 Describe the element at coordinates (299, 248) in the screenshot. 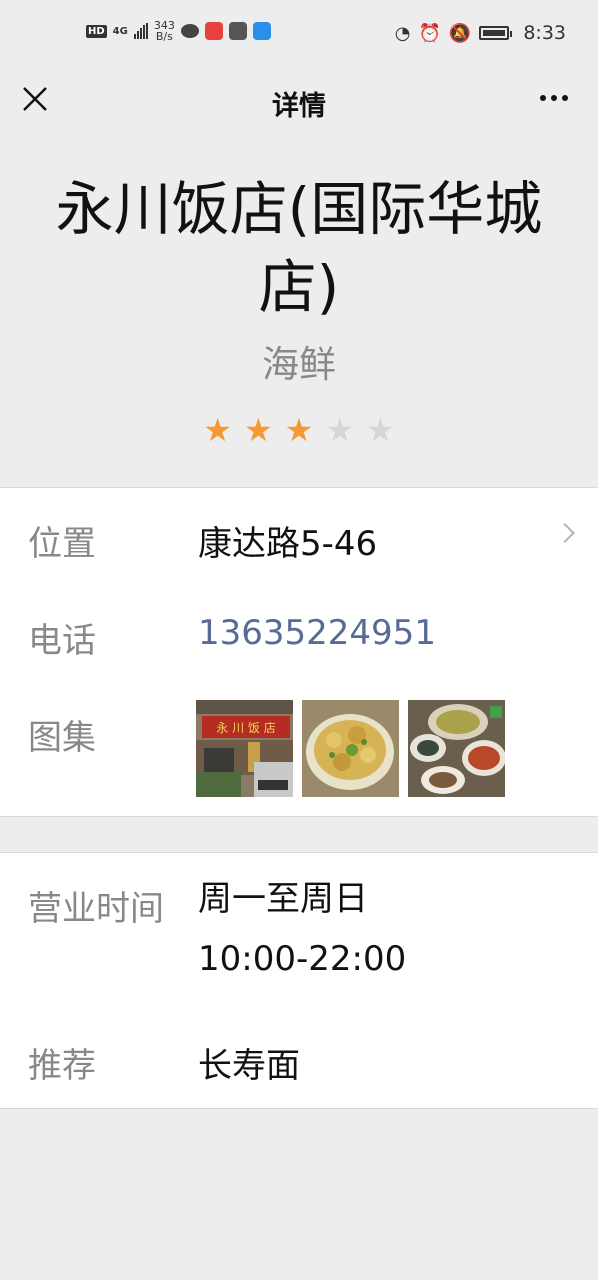

I see `shop-name: 永川饭店(国际华城店)` at that location.